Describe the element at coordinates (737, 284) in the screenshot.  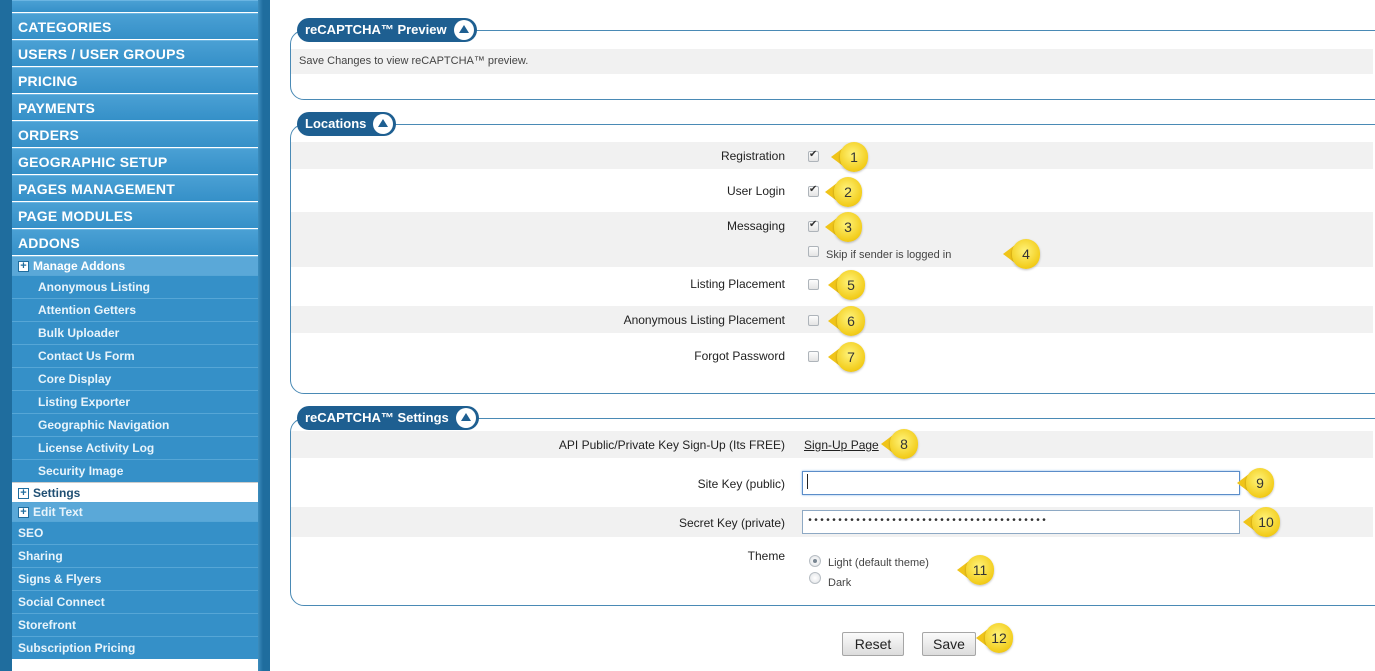
I see `location-label: Listing Placement` at that location.